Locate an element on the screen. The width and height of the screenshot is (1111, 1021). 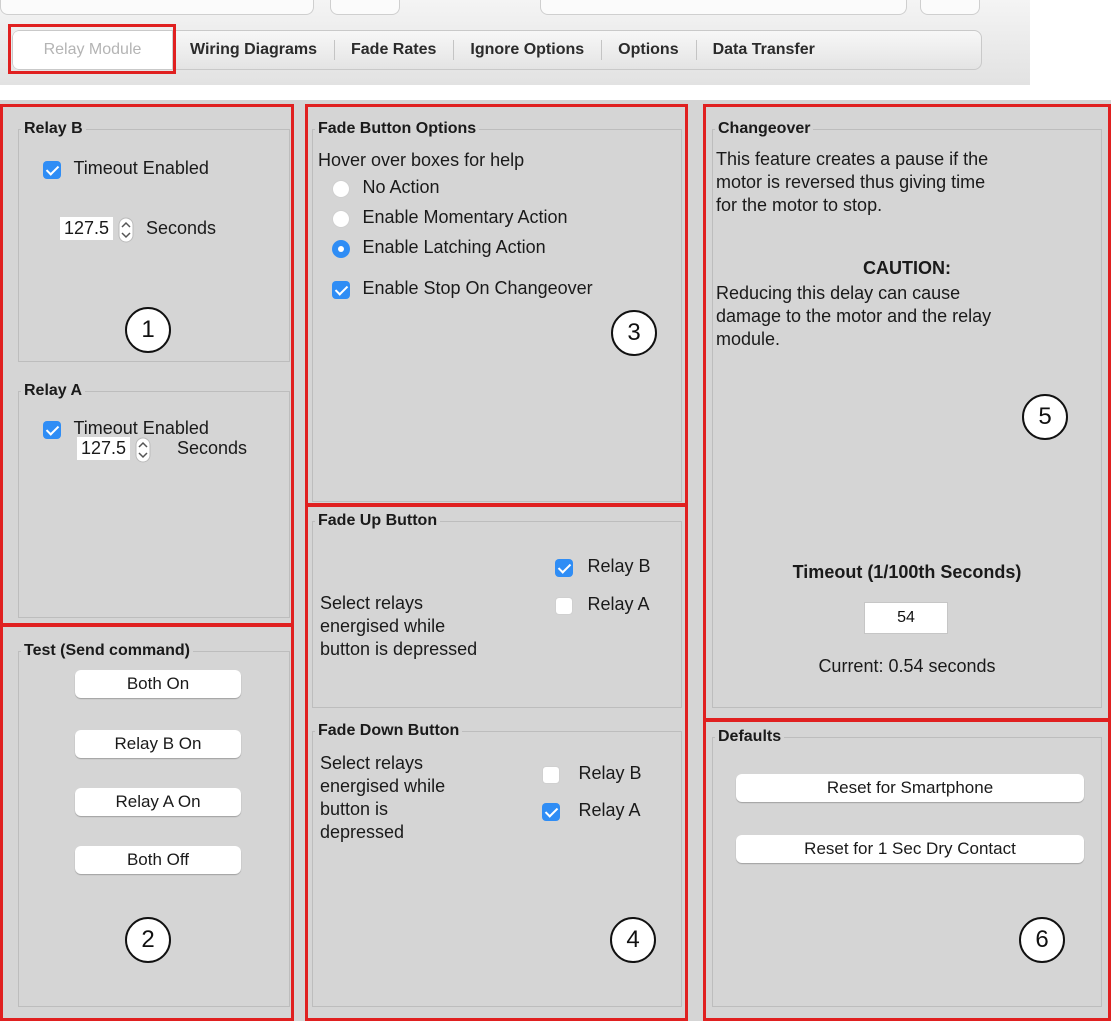
option-latching: Enable Latching Action is located at coordinates (439, 247).